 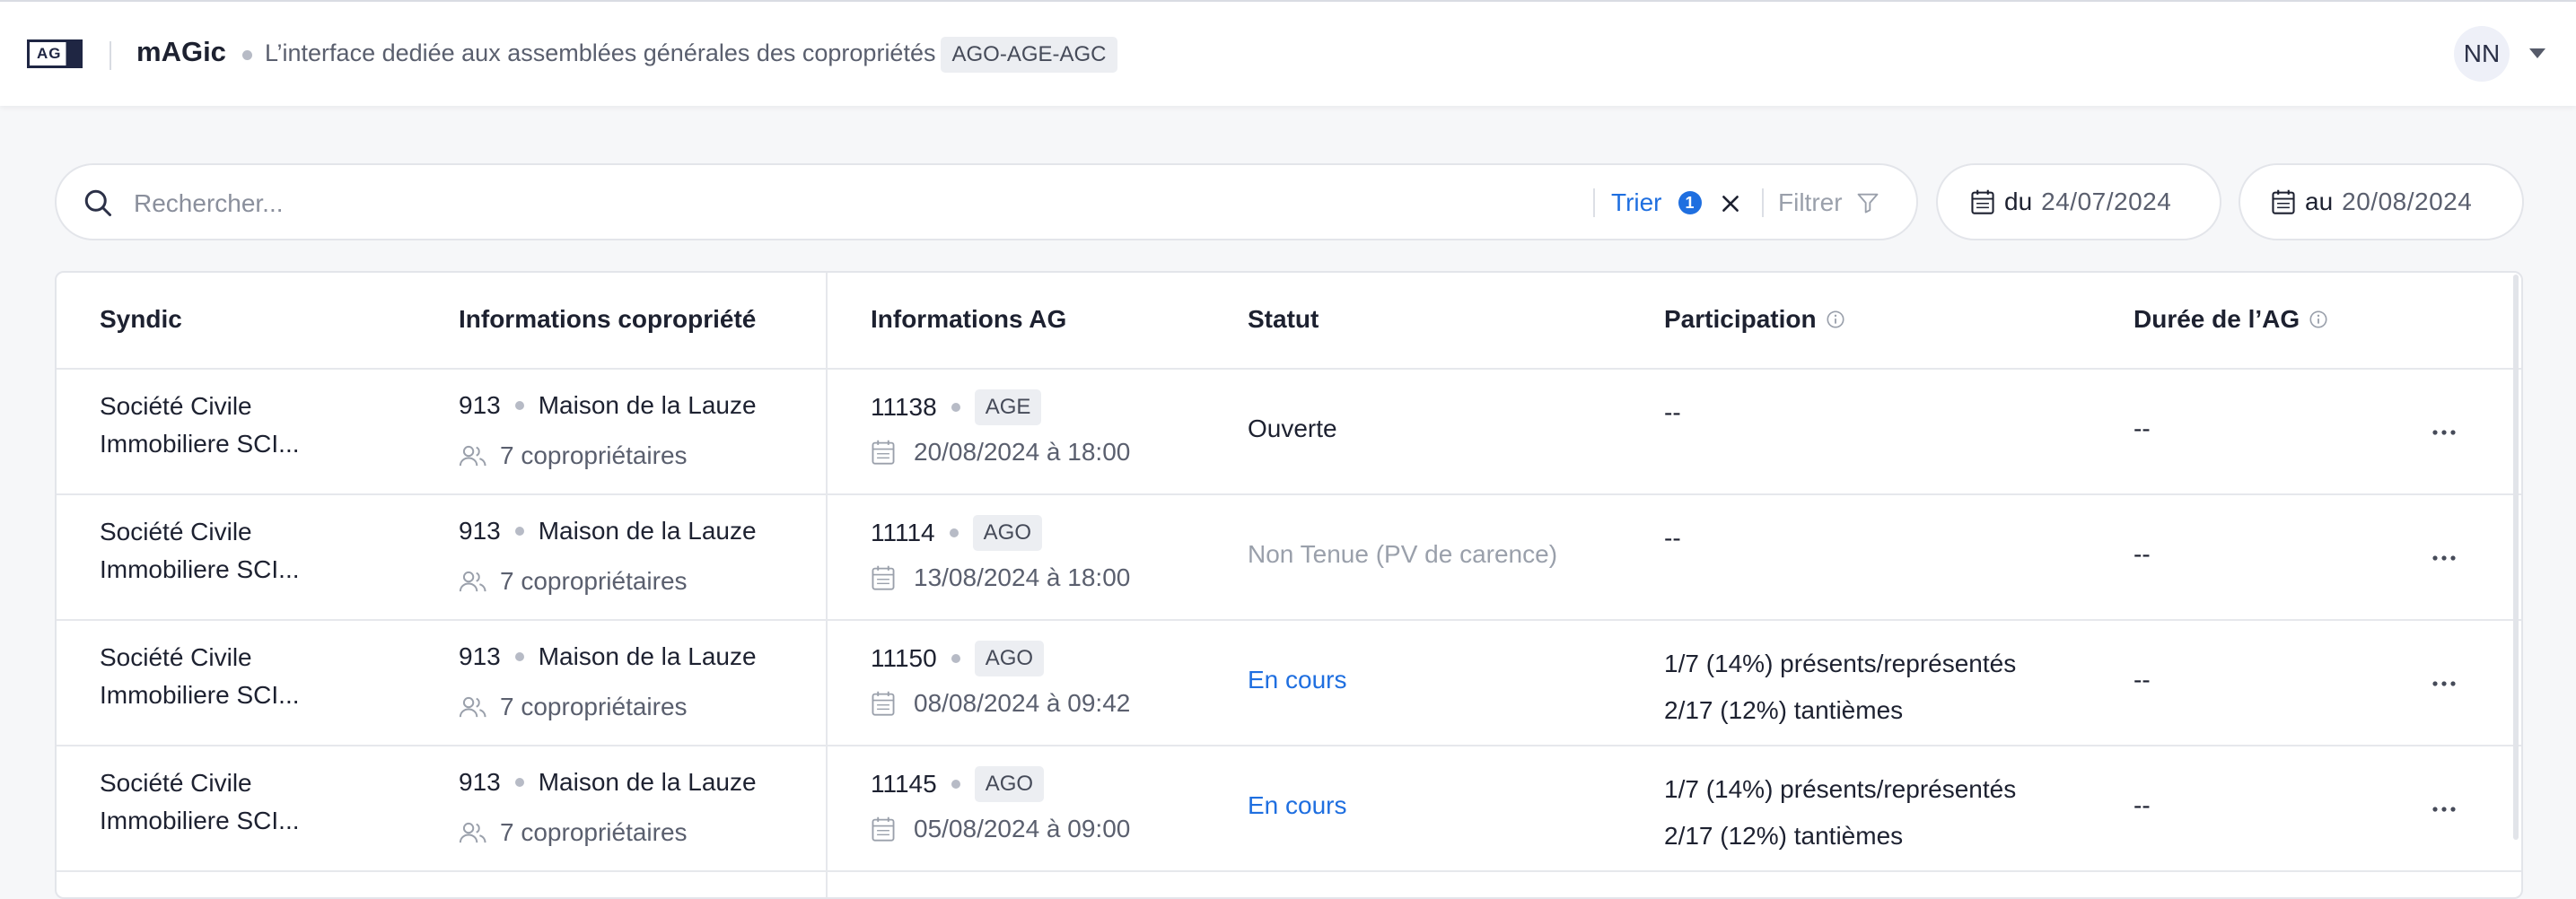 What do you see at coordinates (2217, 319) in the screenshot?
I see `column-label: Durée de l’AG` at bounding box center [2217, 319].